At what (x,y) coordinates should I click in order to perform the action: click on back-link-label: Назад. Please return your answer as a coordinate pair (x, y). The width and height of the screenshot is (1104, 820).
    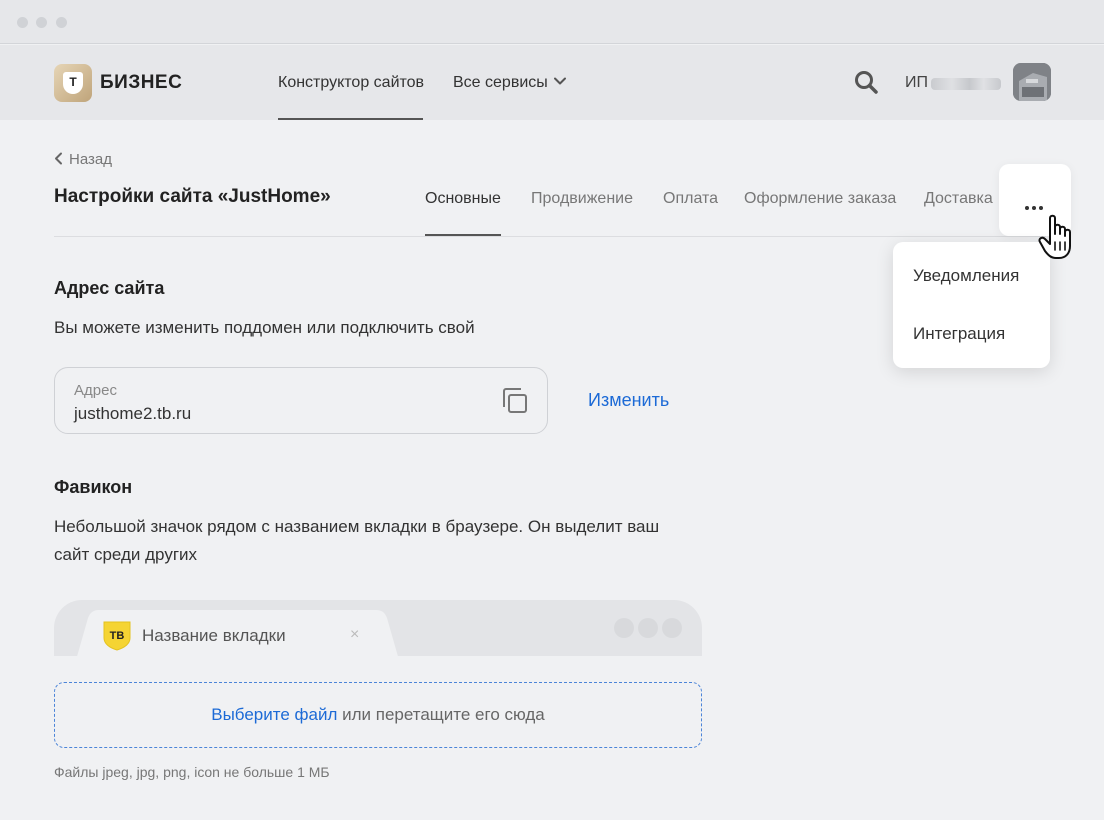
    Looking at the image, I should click on (90, 159).